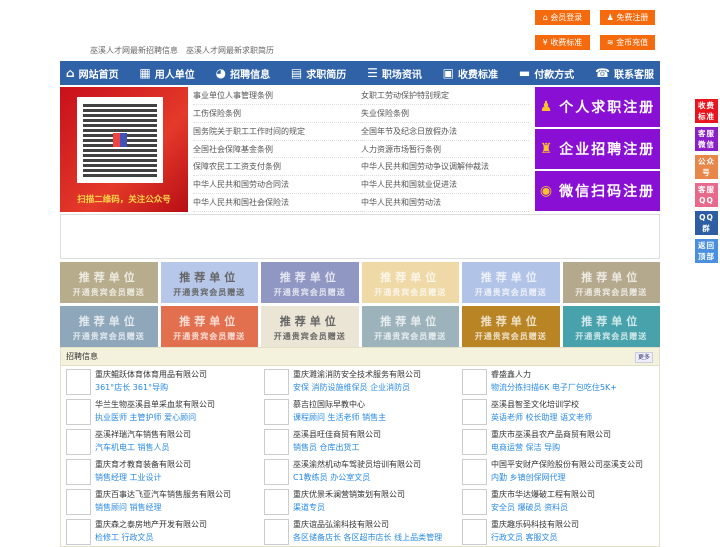 This screenshot has height=547, width=720. I want to click on company-name: 重庆市巫溪县农产品商贸有限公司, so click(551, 435).